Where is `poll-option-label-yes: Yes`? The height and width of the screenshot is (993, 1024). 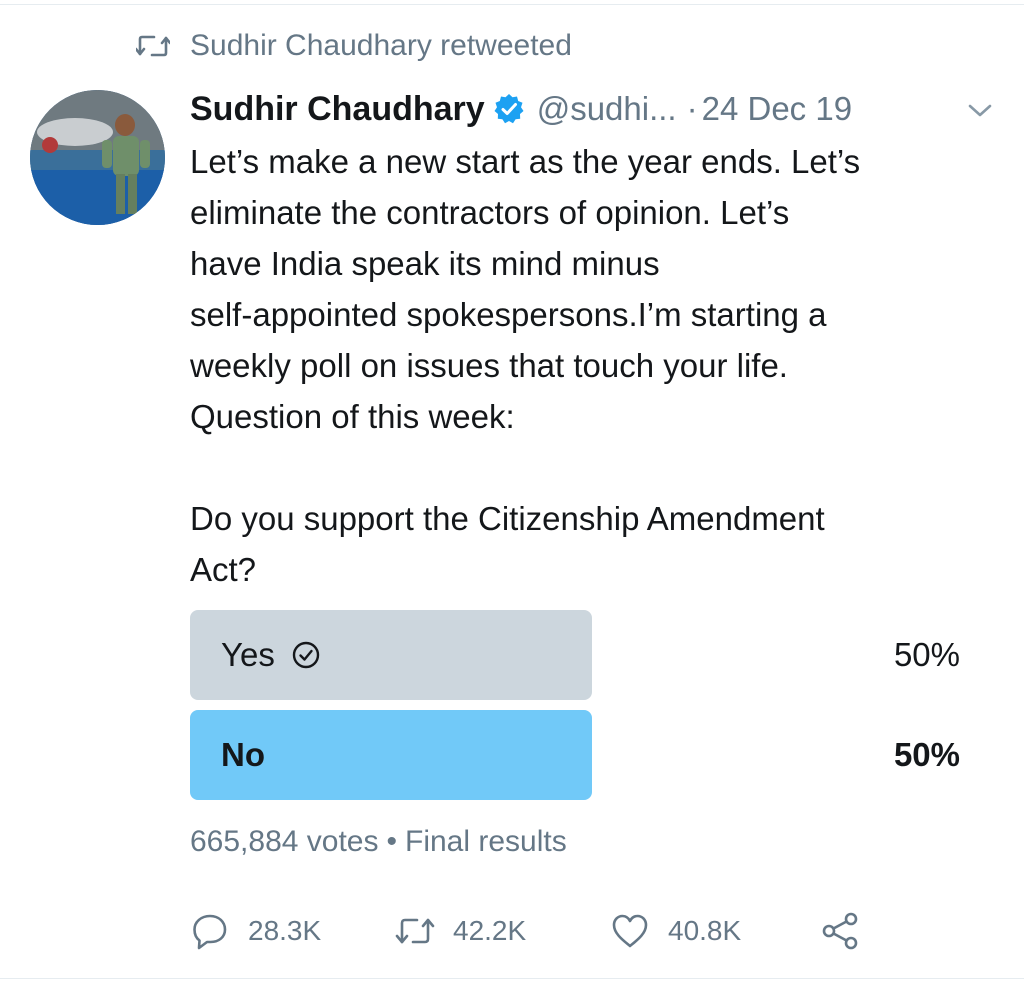 poll-option-label-yes: Yes is located at coordinates (271, 655).